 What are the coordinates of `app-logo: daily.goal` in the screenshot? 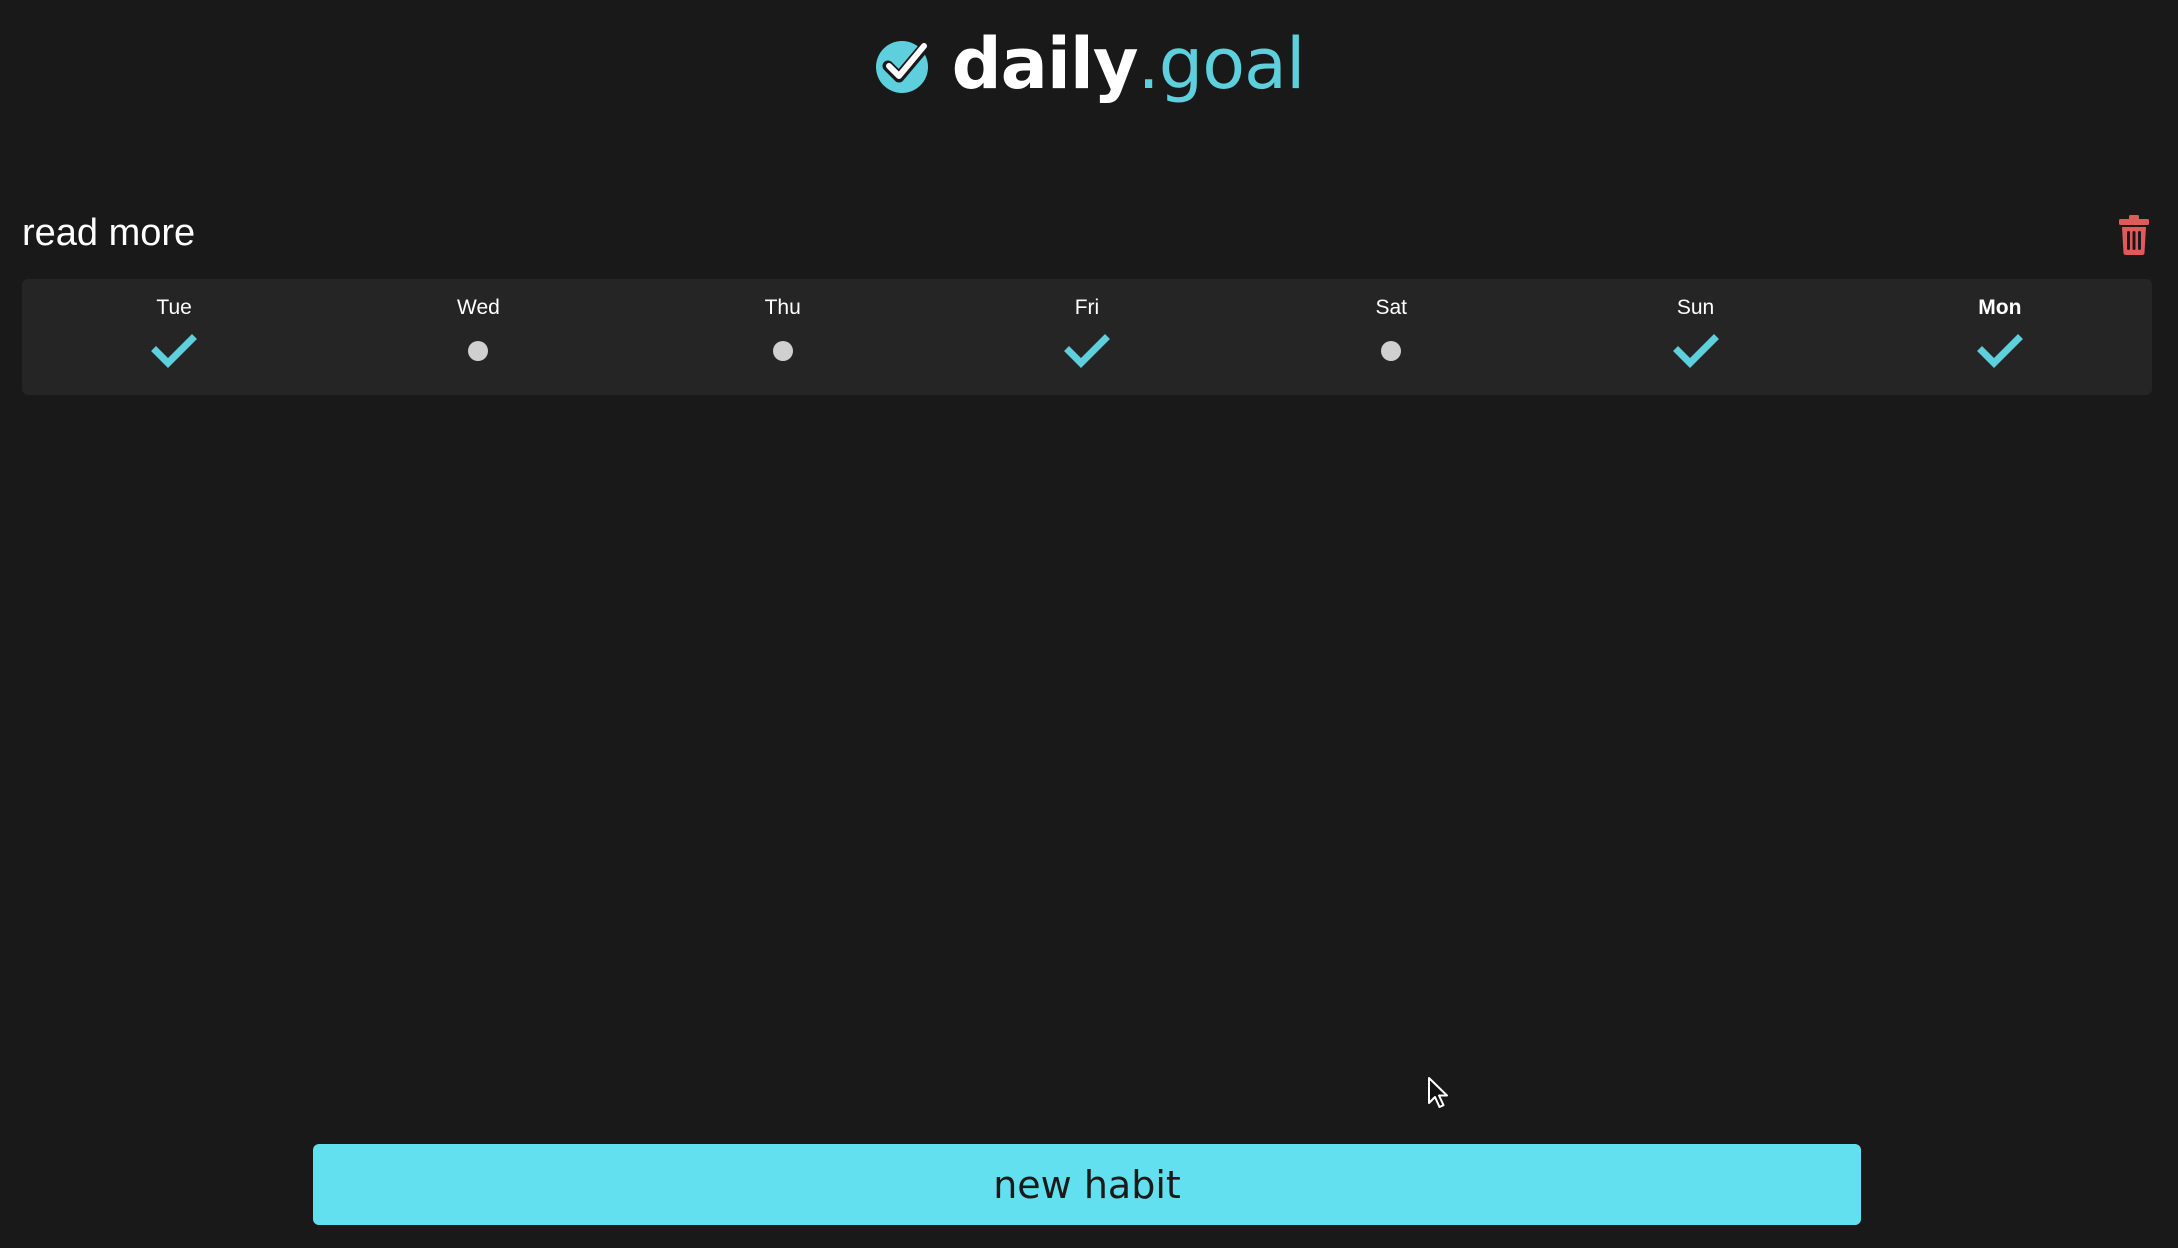 It's located at (1089, 64).